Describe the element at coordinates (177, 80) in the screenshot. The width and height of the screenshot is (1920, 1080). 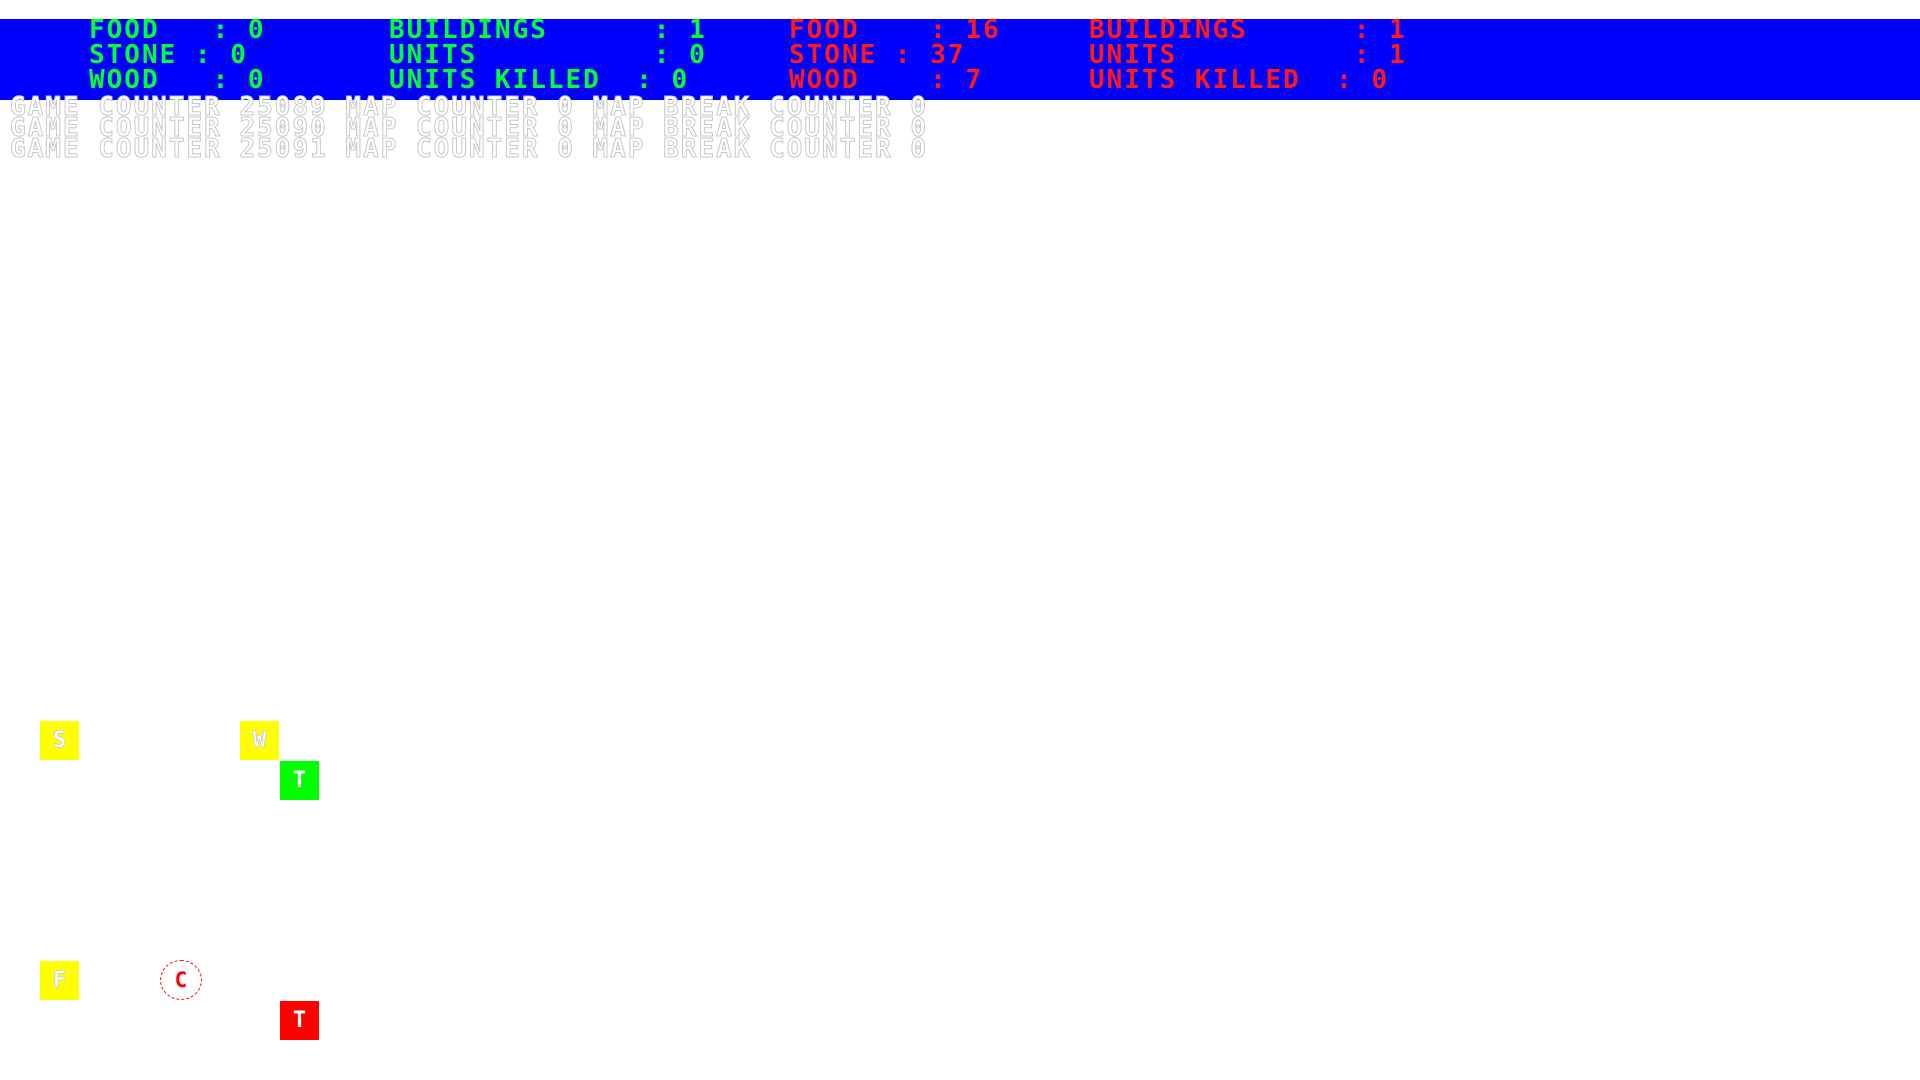
I see `green-wood: WOOD : 0` at that location.